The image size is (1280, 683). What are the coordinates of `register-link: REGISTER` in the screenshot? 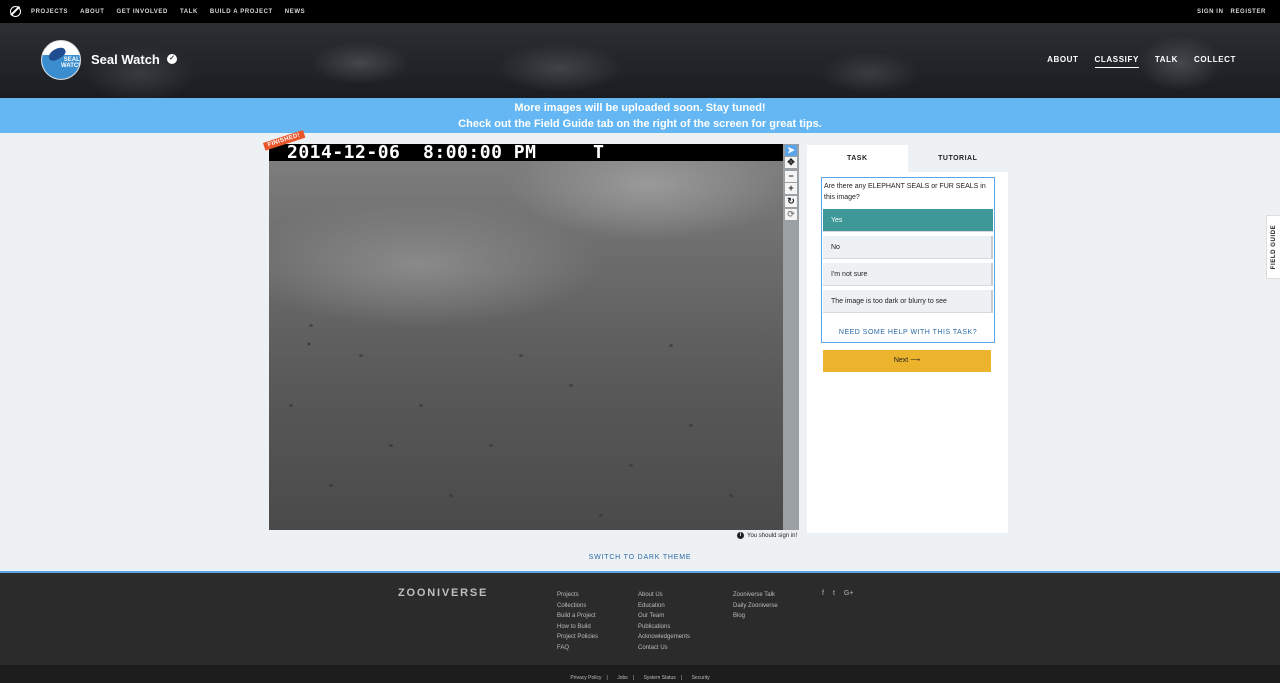 It's located at (1248, 12).